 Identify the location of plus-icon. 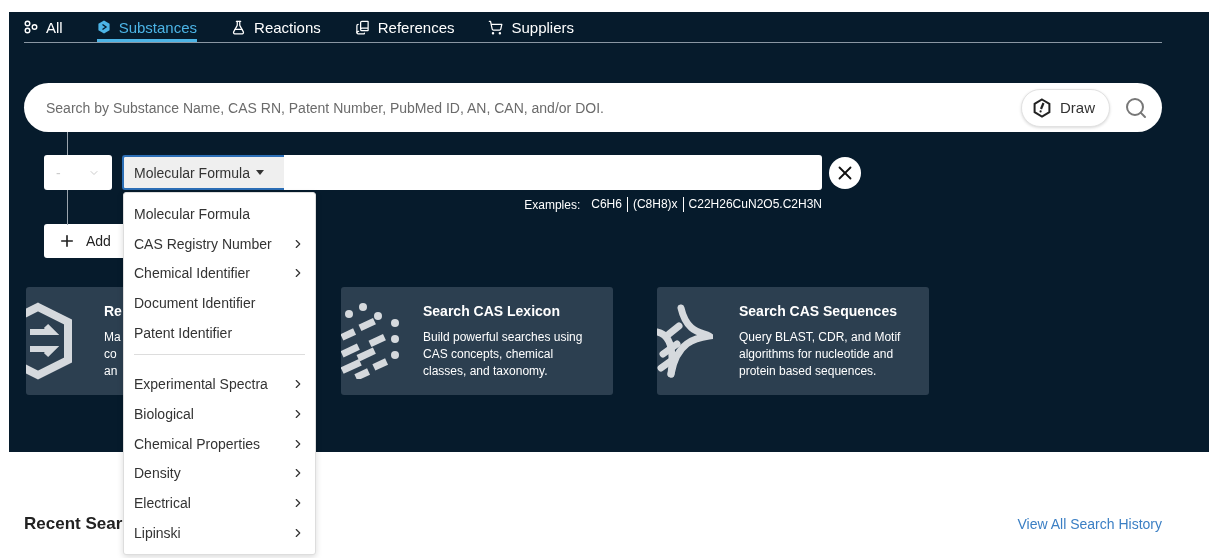
(67, 241).